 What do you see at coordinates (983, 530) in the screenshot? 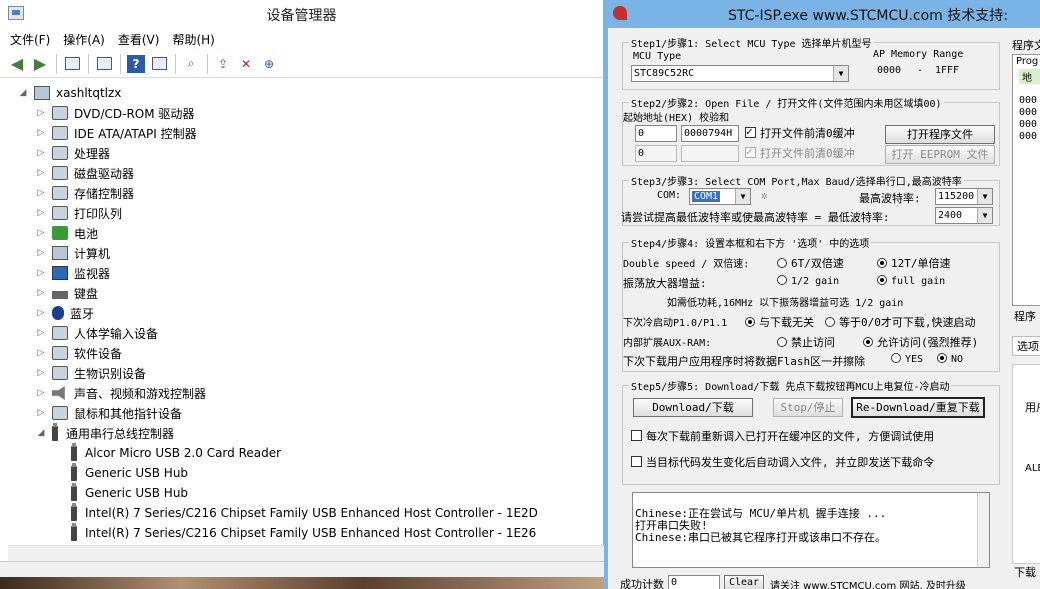
I see `log-scrollbar` at bounding box center [983, 530].